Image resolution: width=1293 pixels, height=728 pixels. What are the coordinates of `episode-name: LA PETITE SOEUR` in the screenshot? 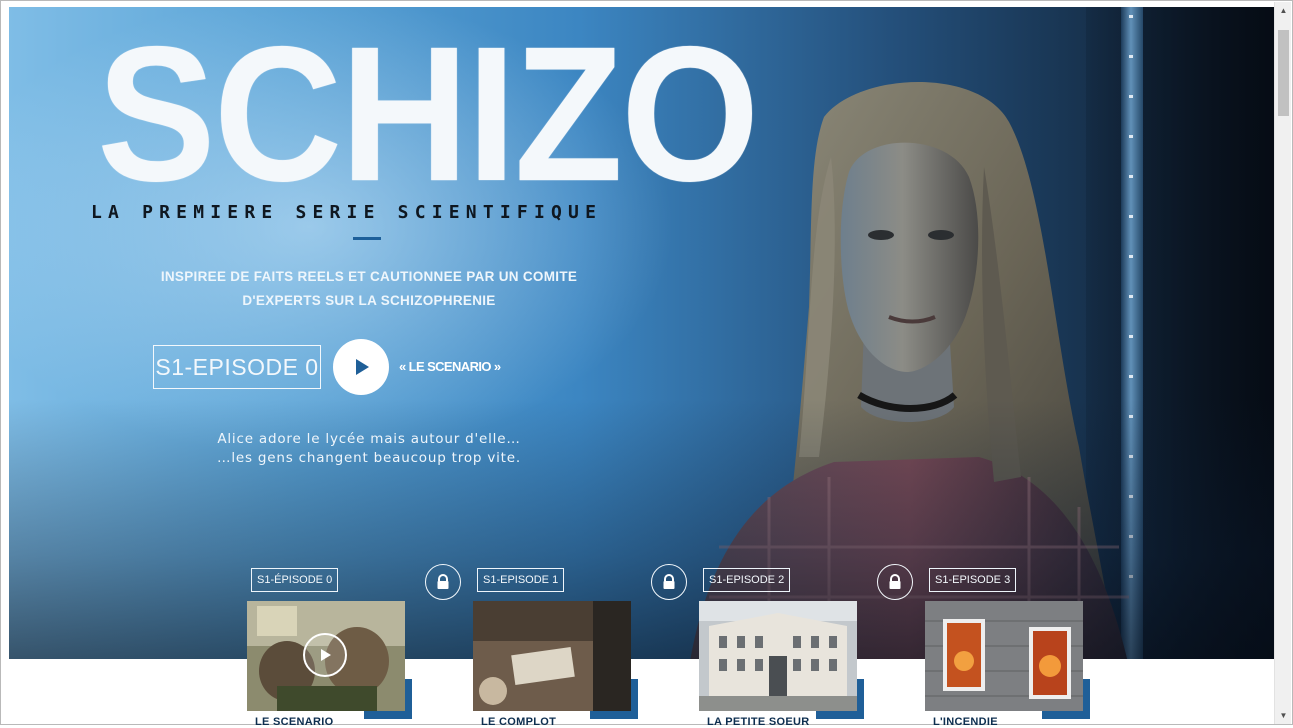 It's located at (758, 722).